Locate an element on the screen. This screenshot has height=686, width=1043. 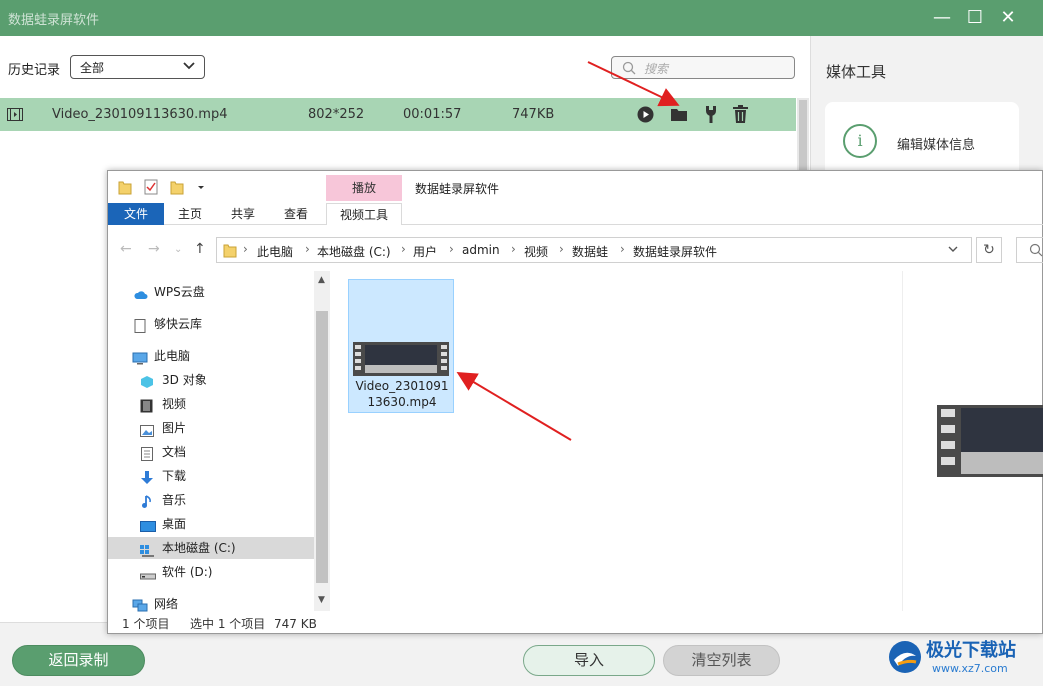
arrow-to-folder-button is located at coordinates (633, 84).